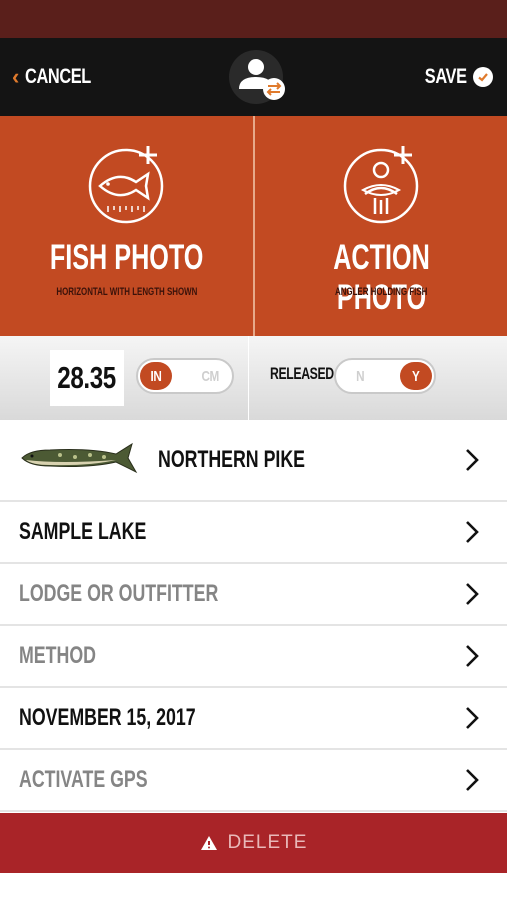  I want to click on warning-triangle-icon, so click(208, 843).